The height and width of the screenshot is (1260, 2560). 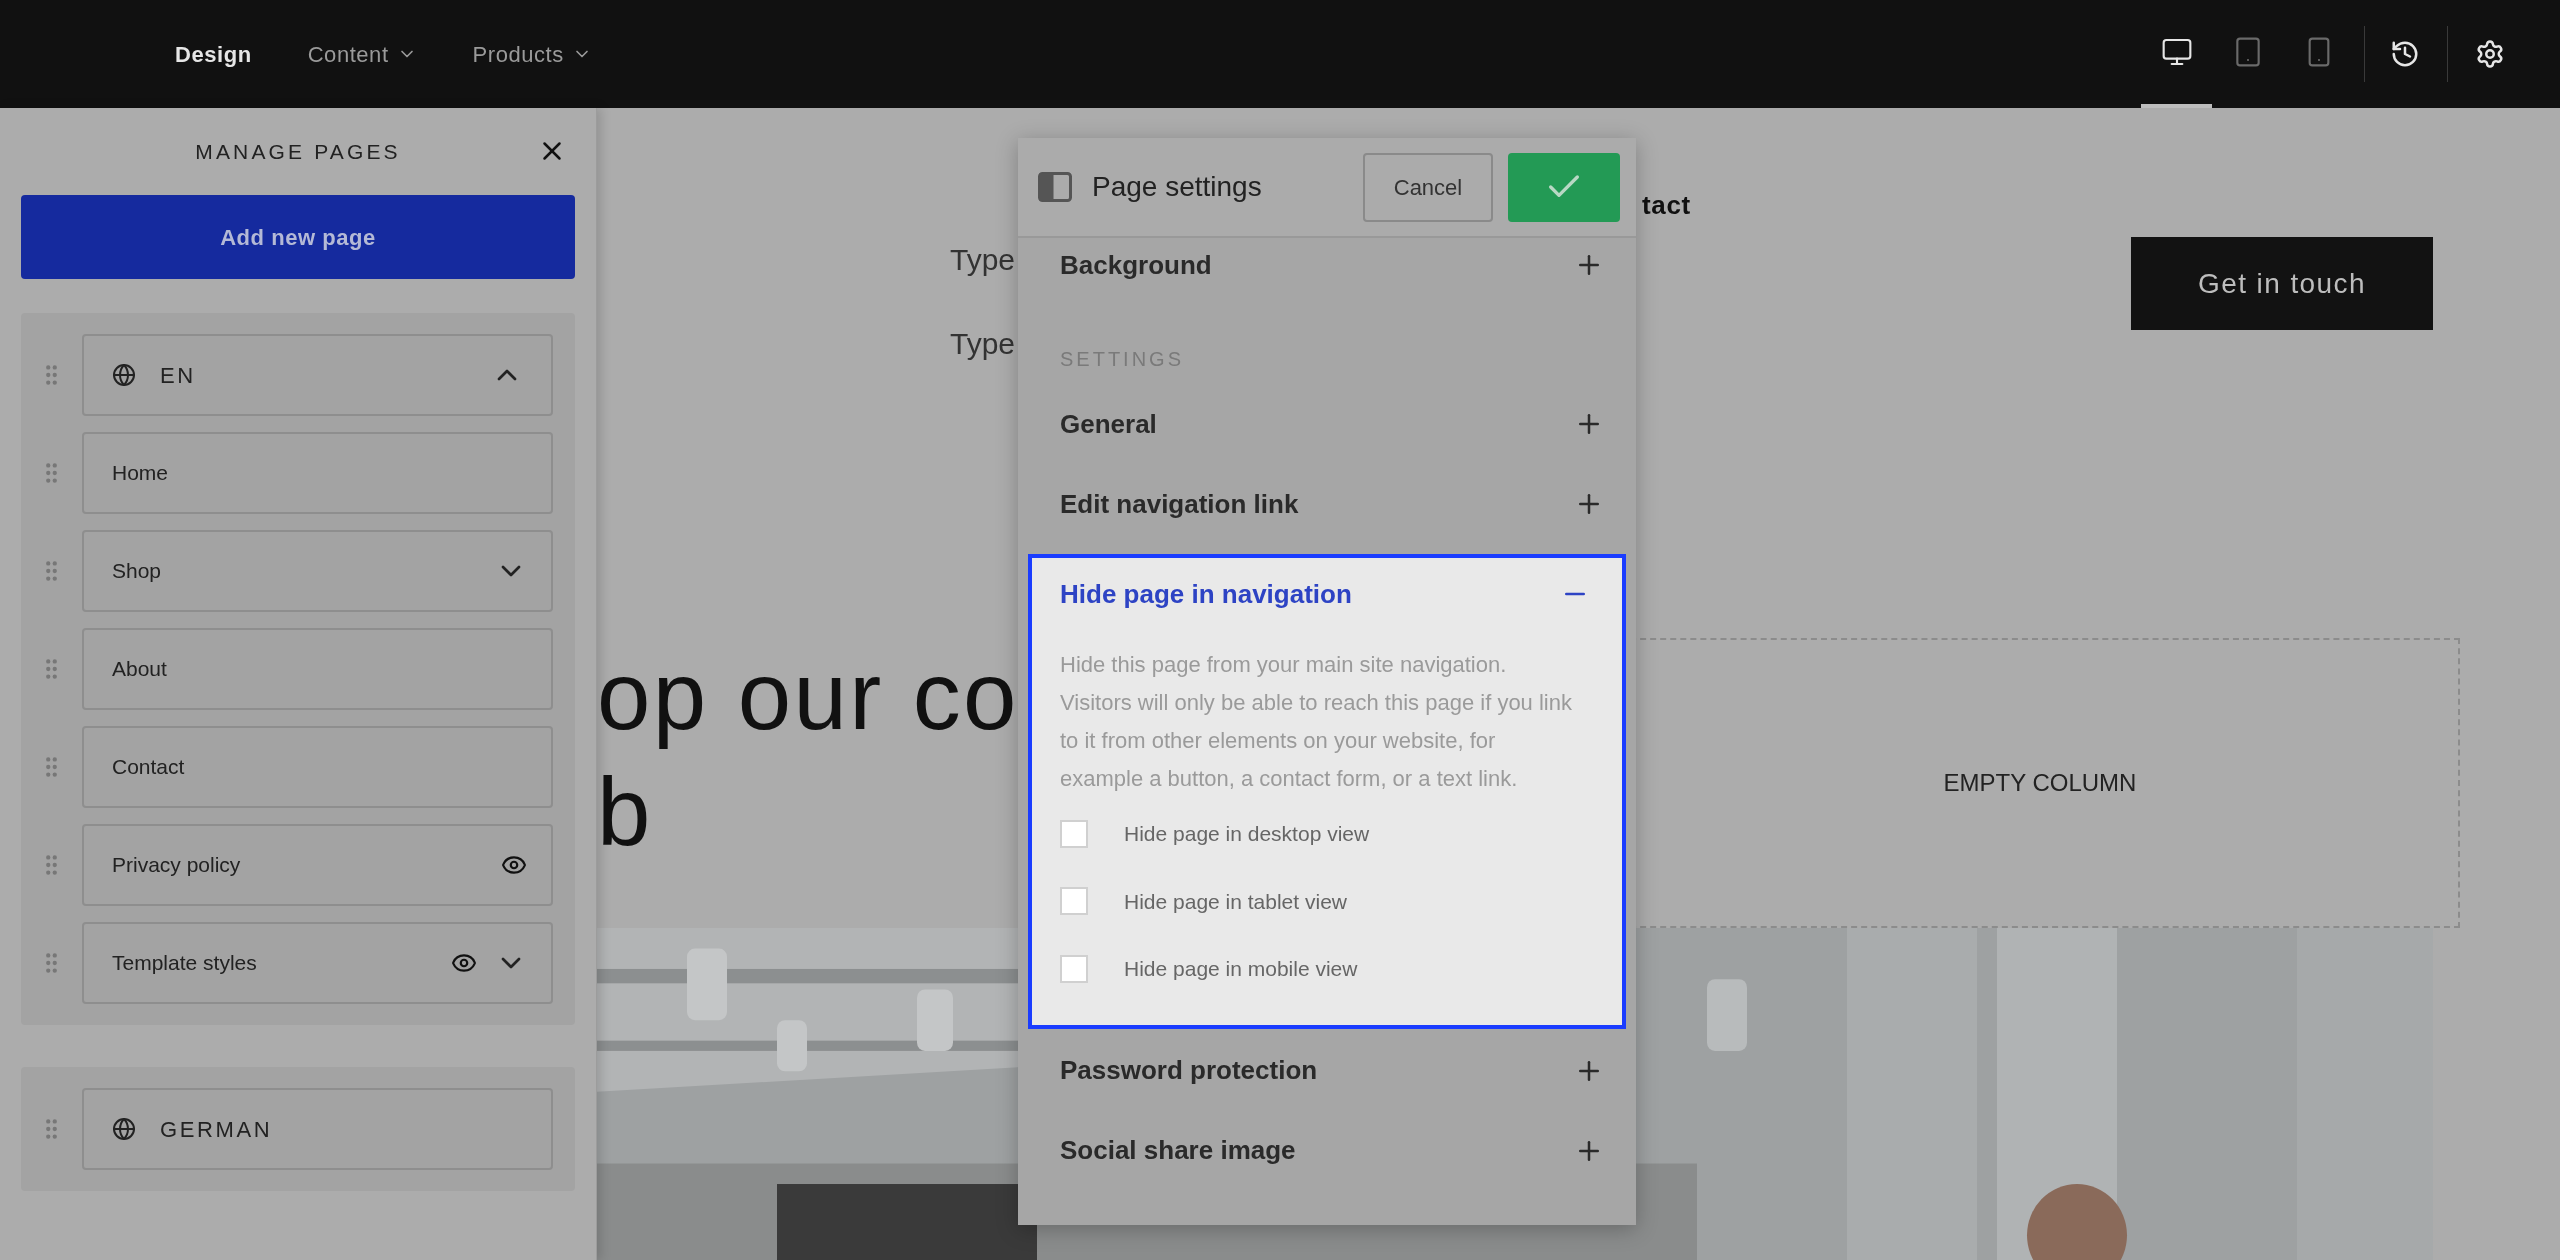 What do you see at coordinates (148, 767) in the screenshot?
I see `page-label: Contact` at bounding box center [148, 767].